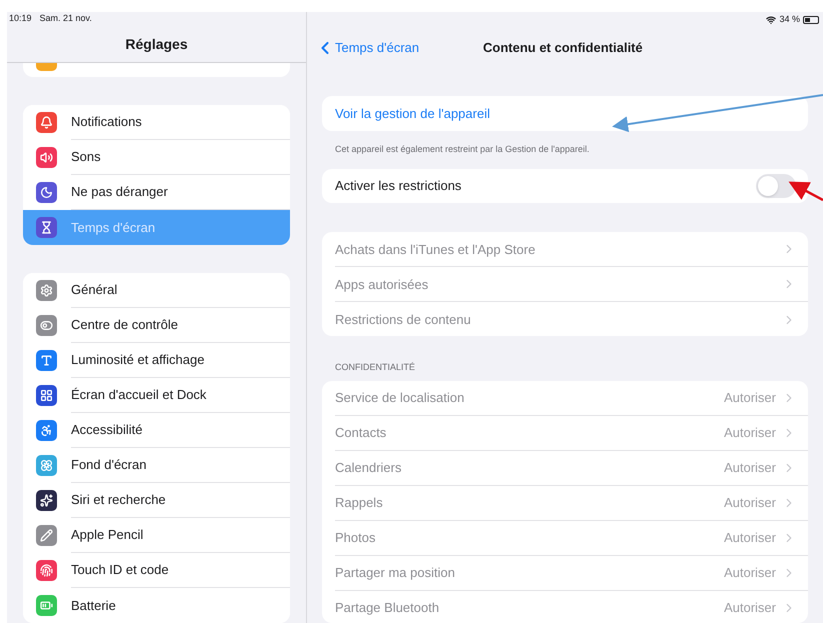  What do you see at coordinates (124, 325) in the screenshot?
I see `sidebar-label: Centre de contrôle` at bounding box center [124, 325].